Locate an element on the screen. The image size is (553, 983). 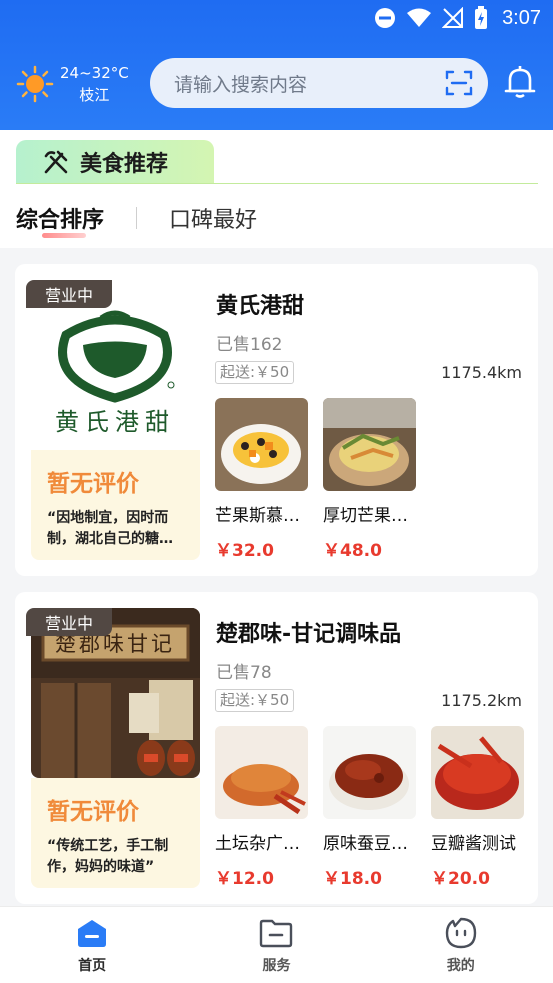
status-bar: 3:07 is located at coordinates (276, 20).